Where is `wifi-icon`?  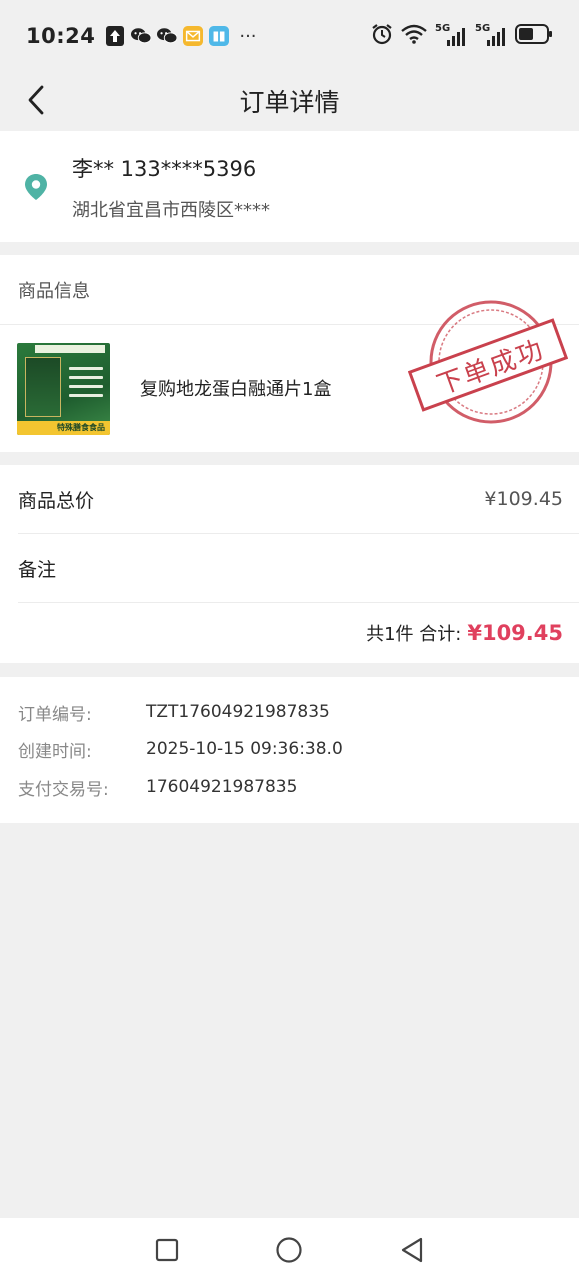
wifi-icon is located at coordinates (414, 36).